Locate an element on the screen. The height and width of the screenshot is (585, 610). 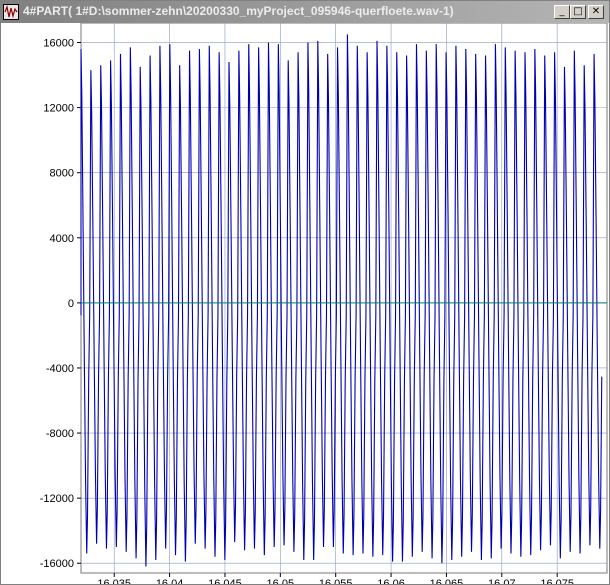
close-button: ✕ is located at coordinates (596, 12).